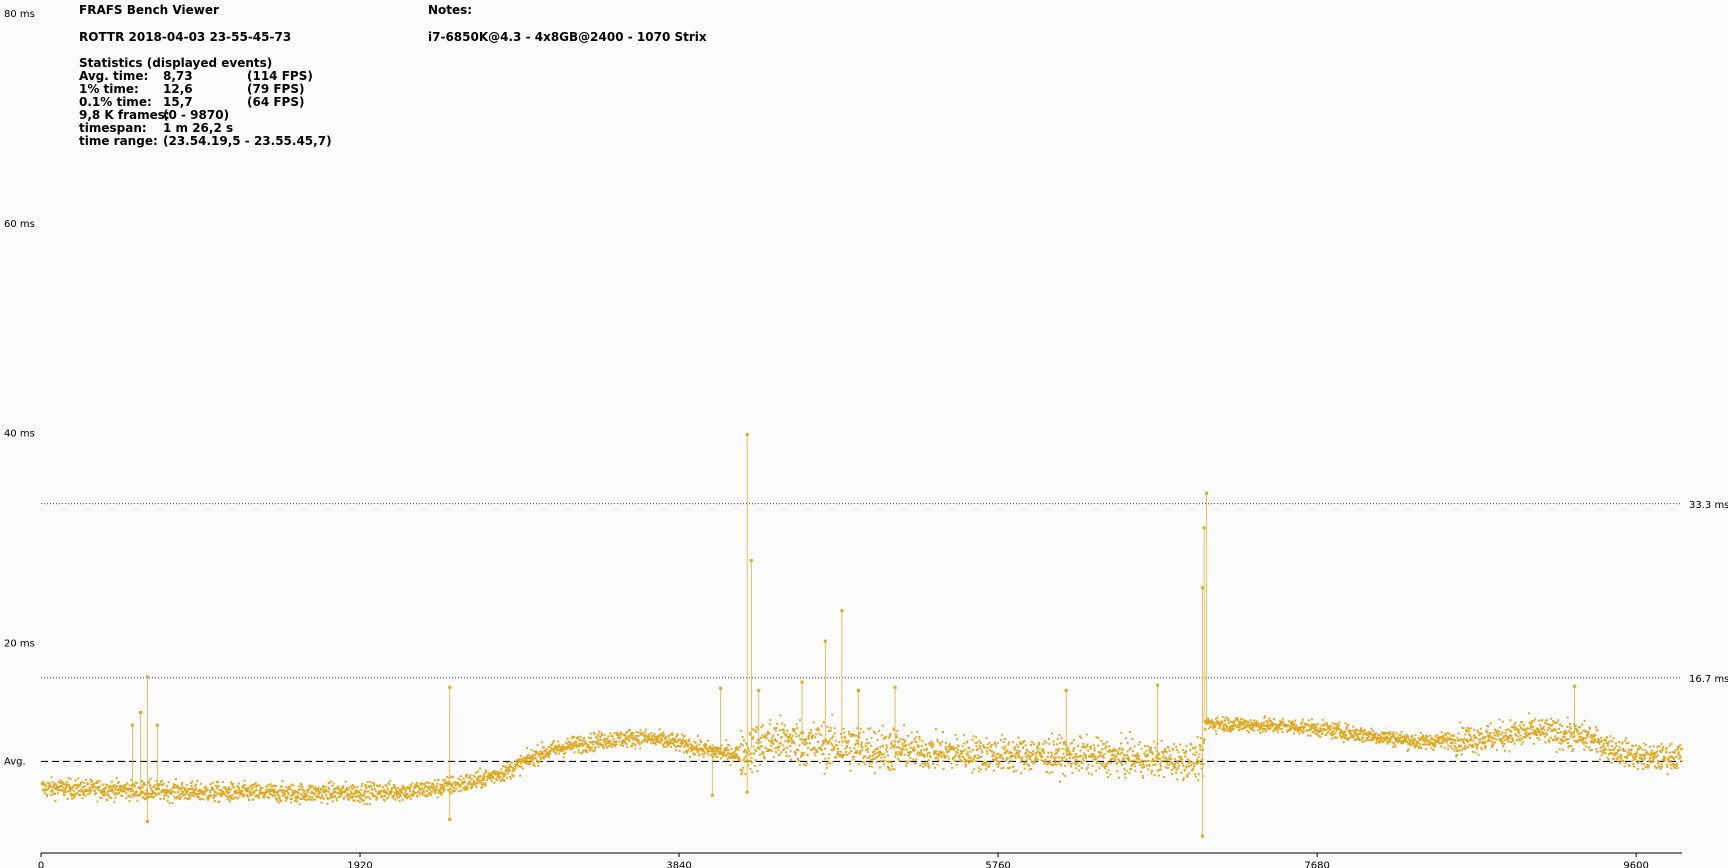 Image resolution: width=1728 pixels, height=868 pixels. I want to click on stats-label: Avg. time:, so click(114, 76).